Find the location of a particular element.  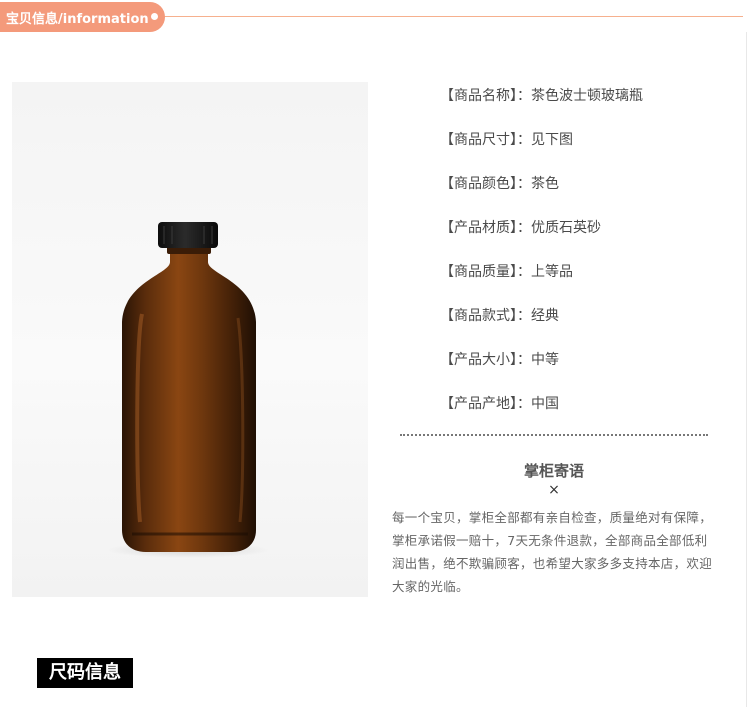

content-border is located at coordinates (746, 369).